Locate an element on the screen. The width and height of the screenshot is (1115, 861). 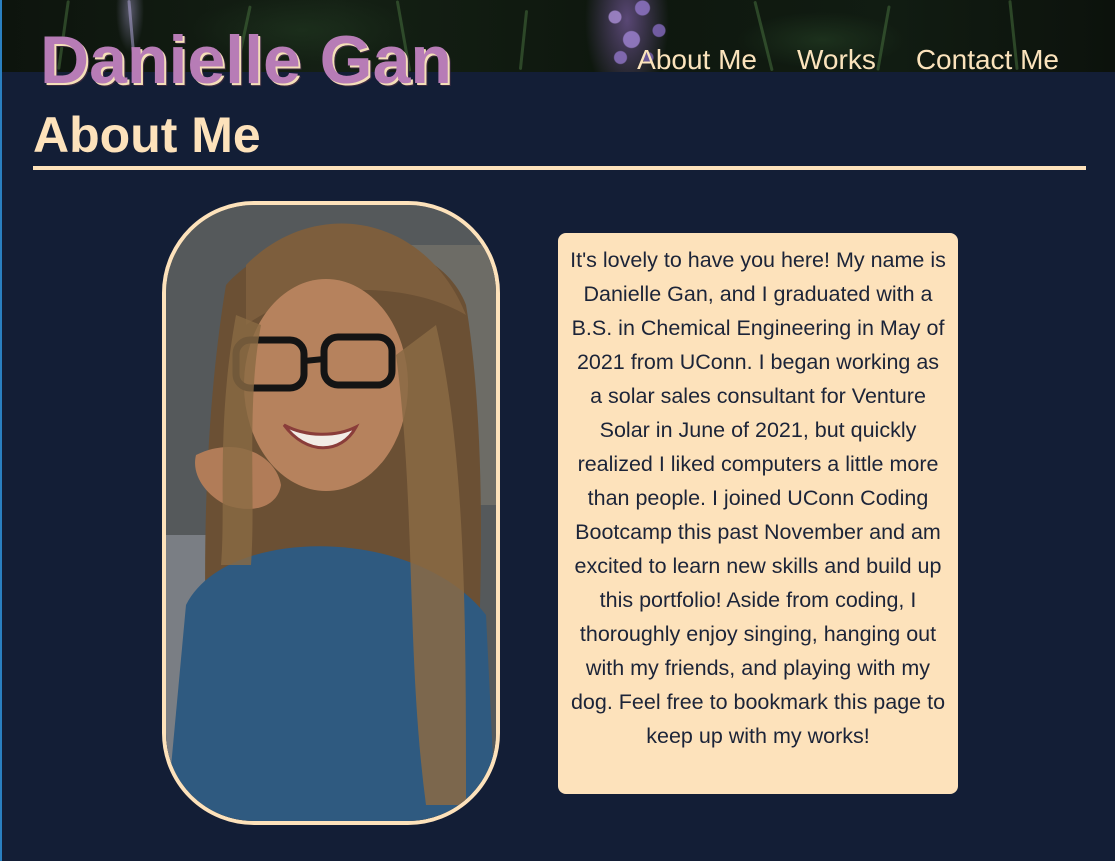
banner-foliage is located at coordinates (523, 40).